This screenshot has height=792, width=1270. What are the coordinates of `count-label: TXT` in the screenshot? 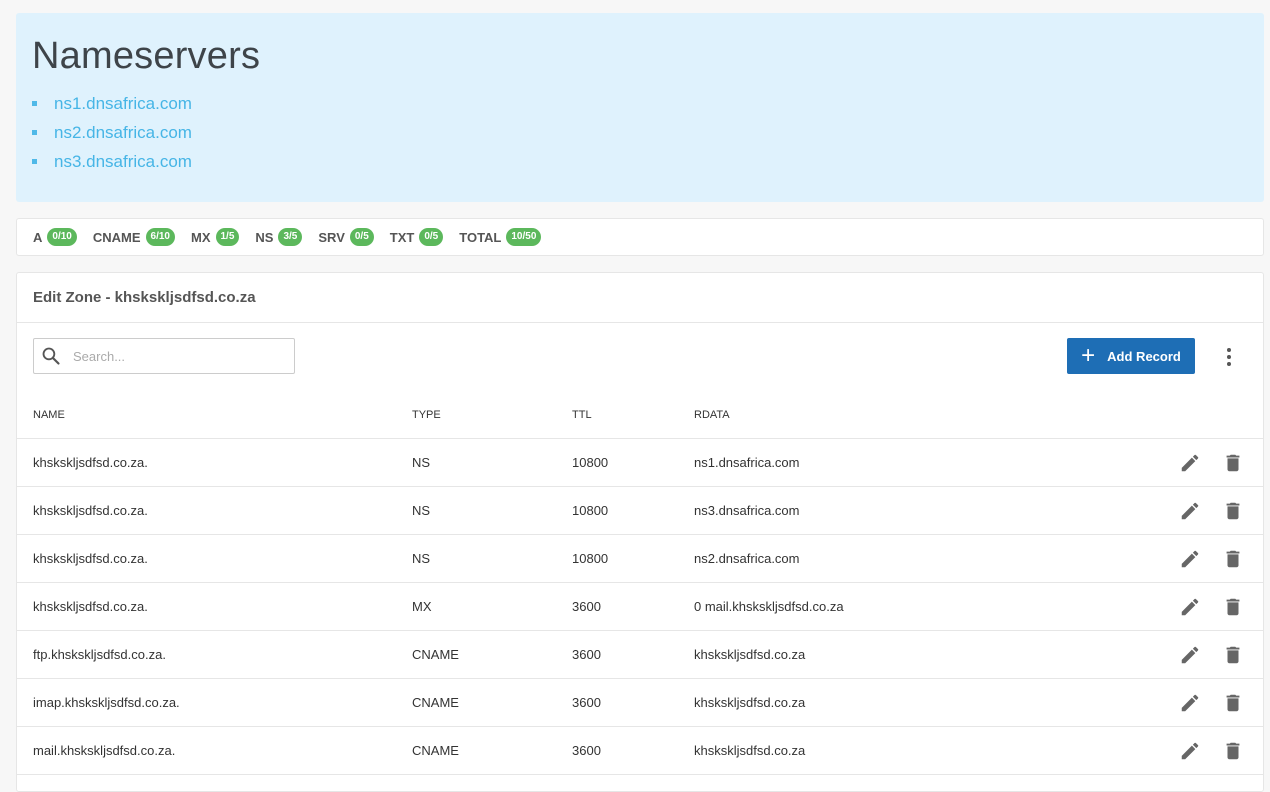 It's located at (402, 237).